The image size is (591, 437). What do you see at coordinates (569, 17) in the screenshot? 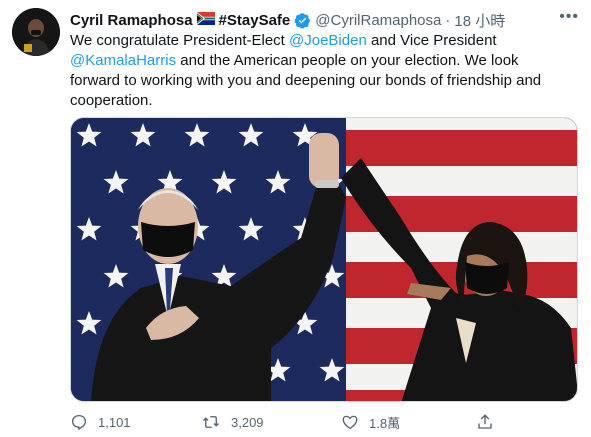
I see `more-options-icon: •••` at bounding box center [569, 17].